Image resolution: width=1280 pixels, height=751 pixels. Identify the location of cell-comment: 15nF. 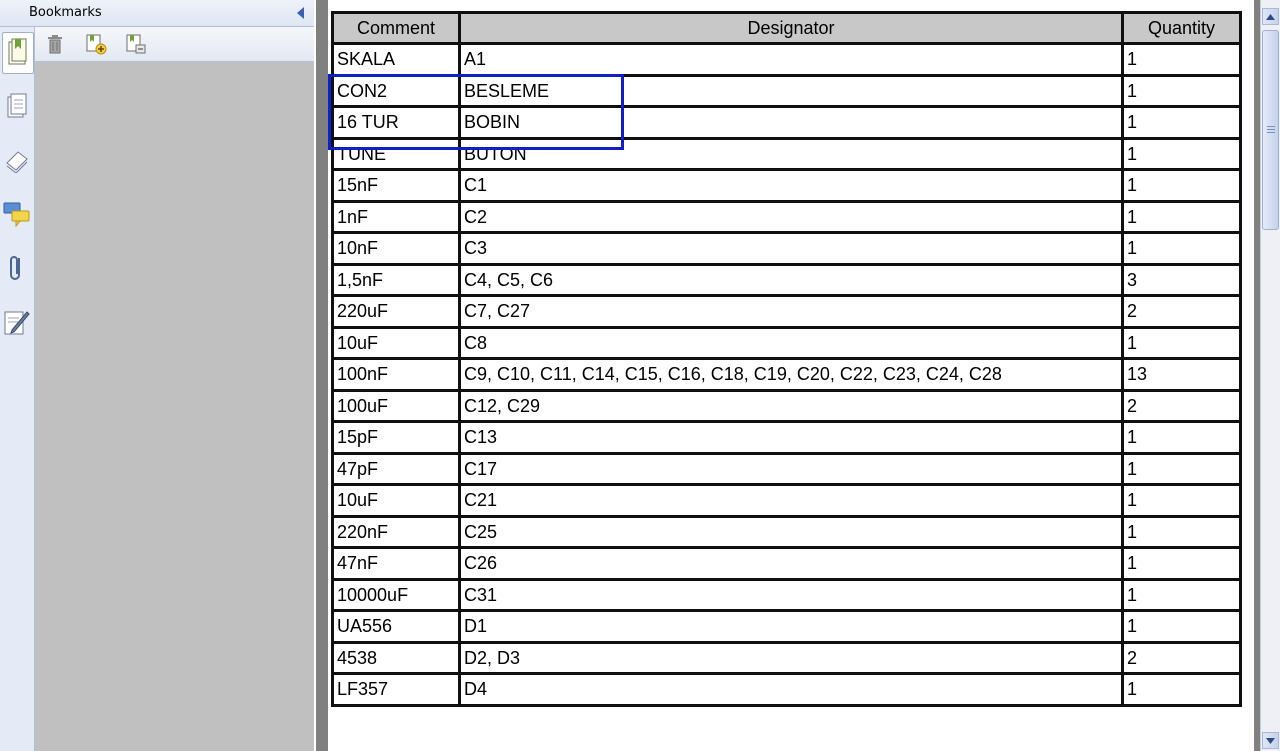
(396, 185).